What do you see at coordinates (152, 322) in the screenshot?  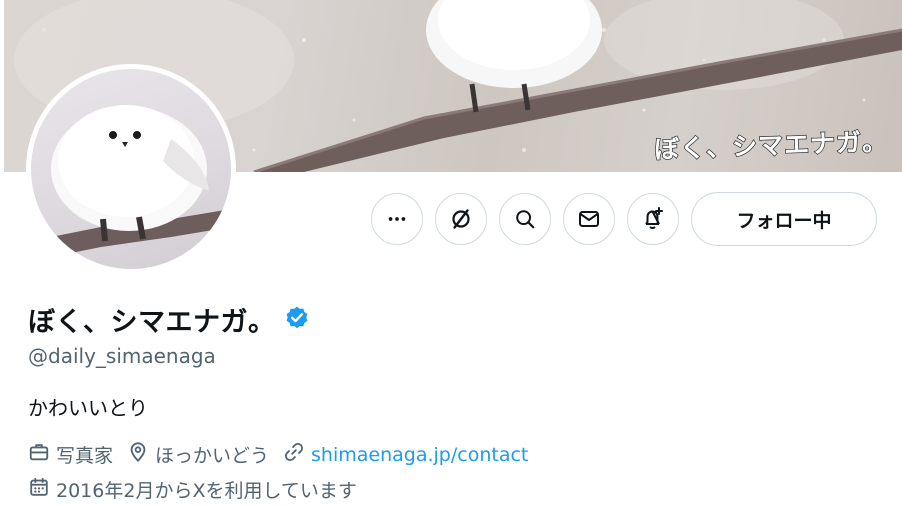 I see `display-name: ぼく、シマエナガ。` at bounding box center [152, 322].